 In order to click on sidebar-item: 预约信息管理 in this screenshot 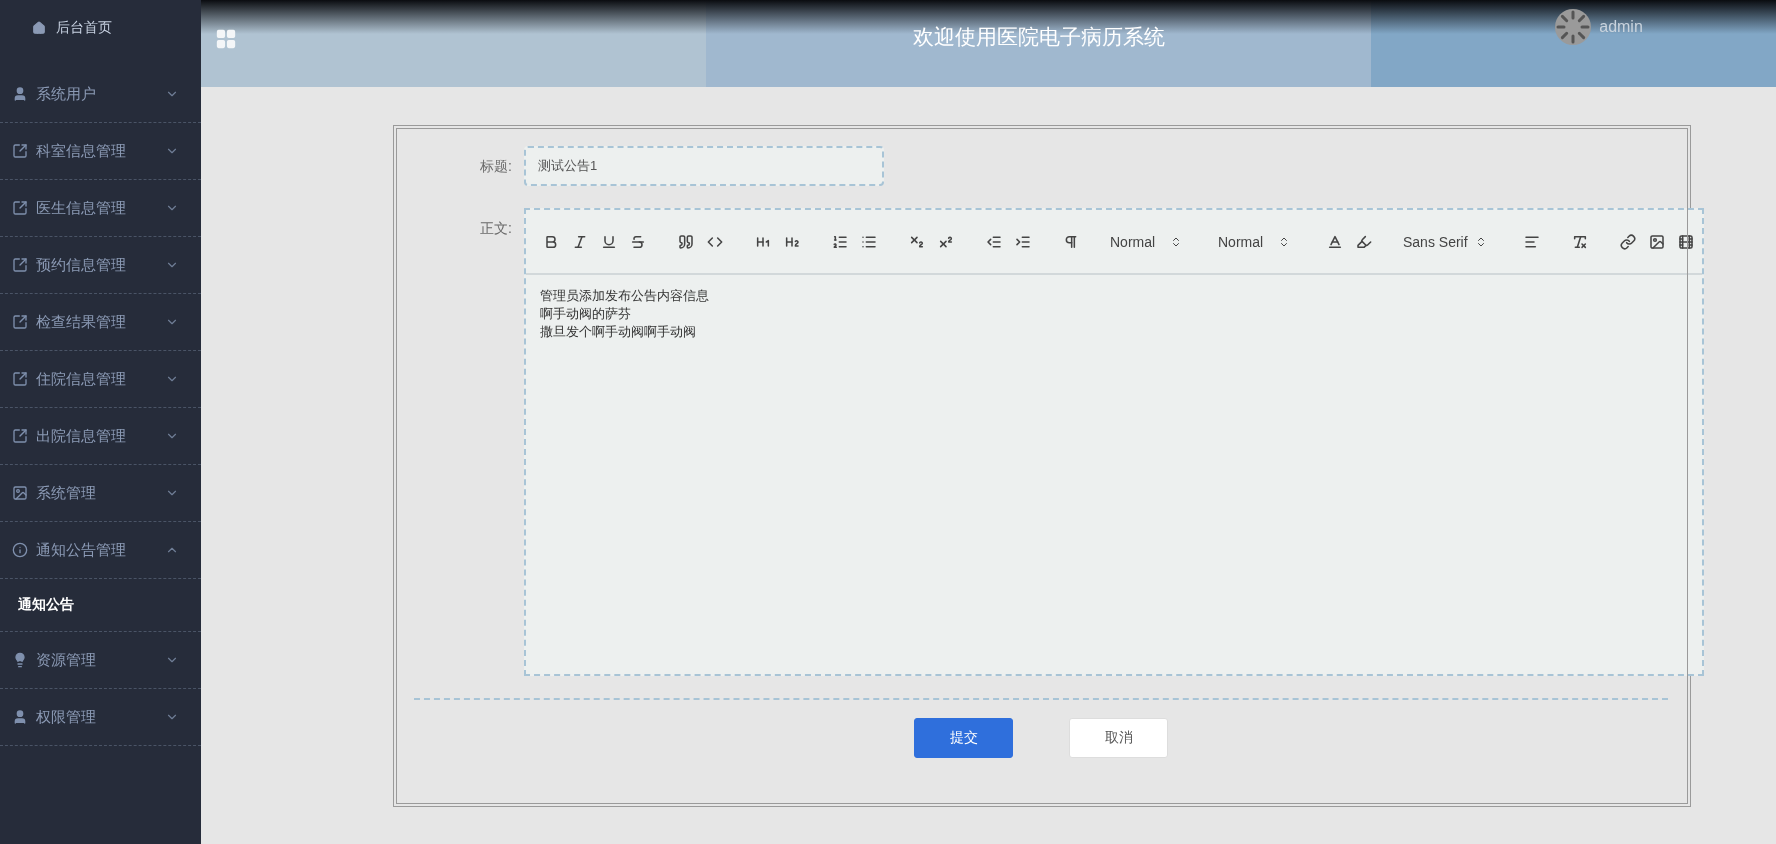, I will do `click(100, 265)`.